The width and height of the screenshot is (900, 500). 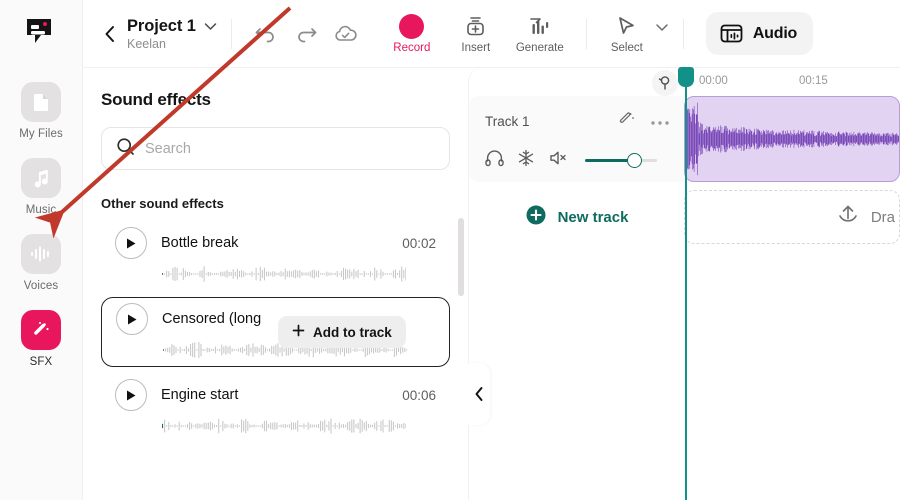 I want to click on project-info: Project 1 Keelan, so click(x=172, y=34).